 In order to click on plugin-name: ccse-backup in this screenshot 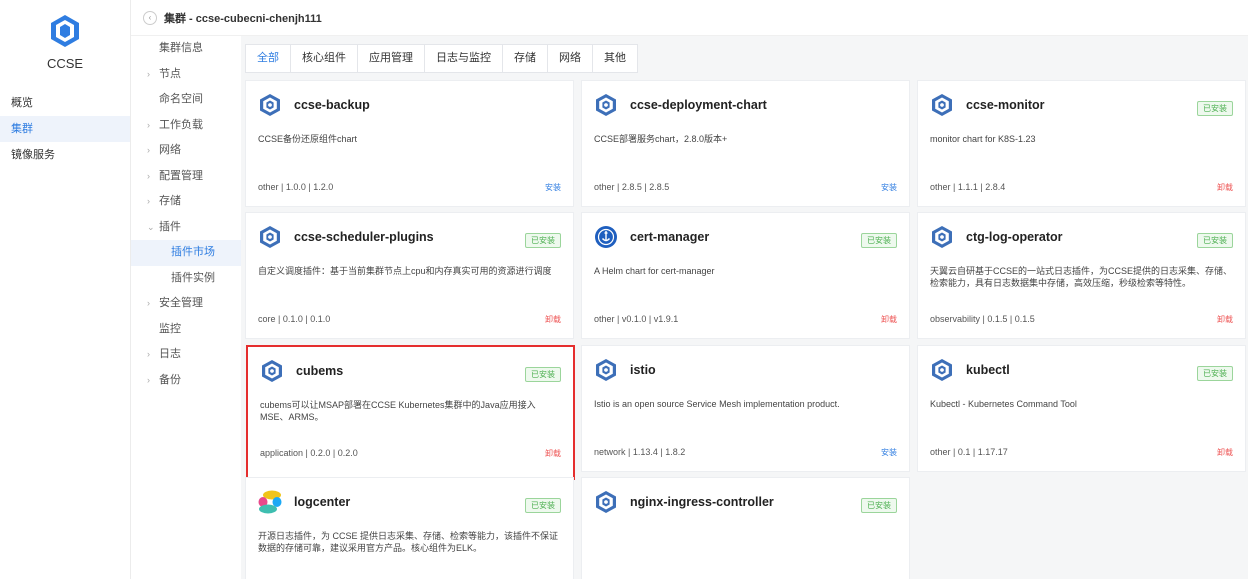, I will do `click(332, 105)`.